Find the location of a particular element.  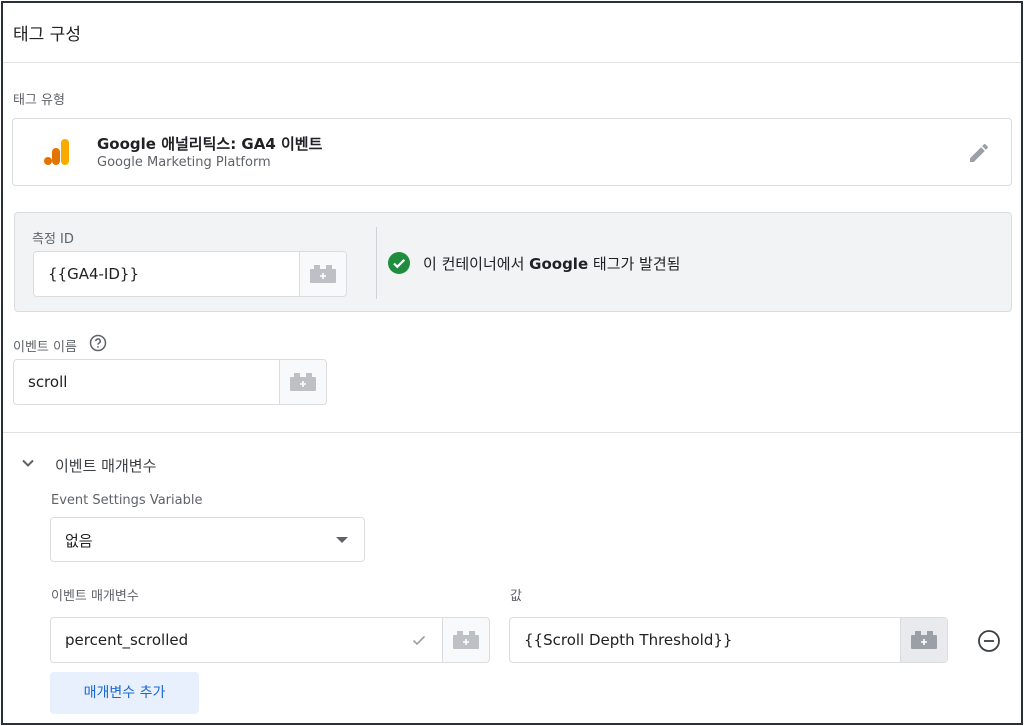

check-circle-icon is located at coordinates (399, 263).